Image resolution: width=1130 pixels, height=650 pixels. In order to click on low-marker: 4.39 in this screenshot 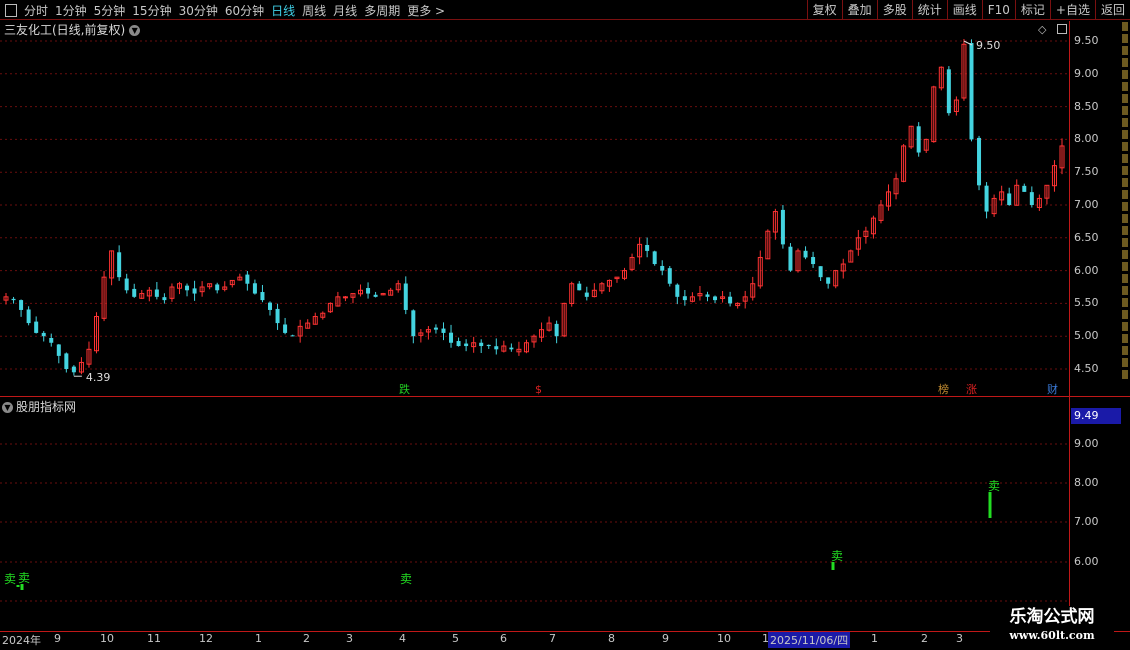, I will do `click(98, 377)`.